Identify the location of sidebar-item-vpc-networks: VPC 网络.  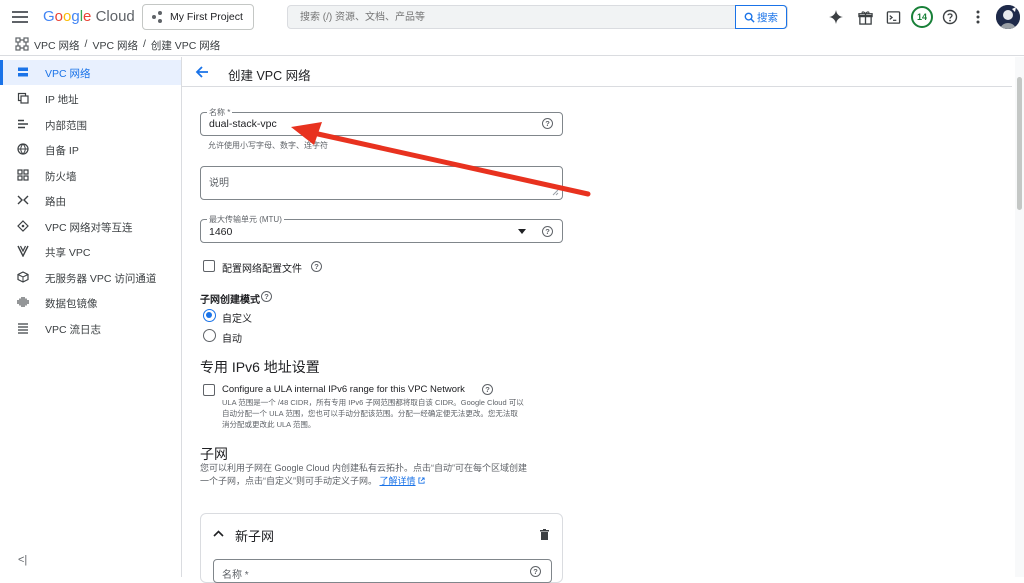
(90, 72).